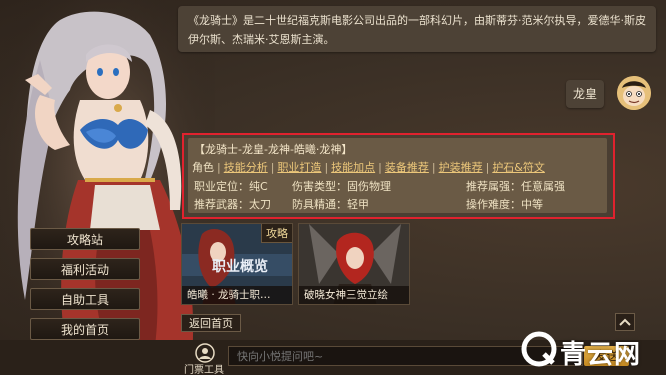 This screenshot has height=375, width=666. What do you see at coordinates (601, 355) in the screenshot?
I see `watermark-text: 青云网` at bounding box center [601, 355].